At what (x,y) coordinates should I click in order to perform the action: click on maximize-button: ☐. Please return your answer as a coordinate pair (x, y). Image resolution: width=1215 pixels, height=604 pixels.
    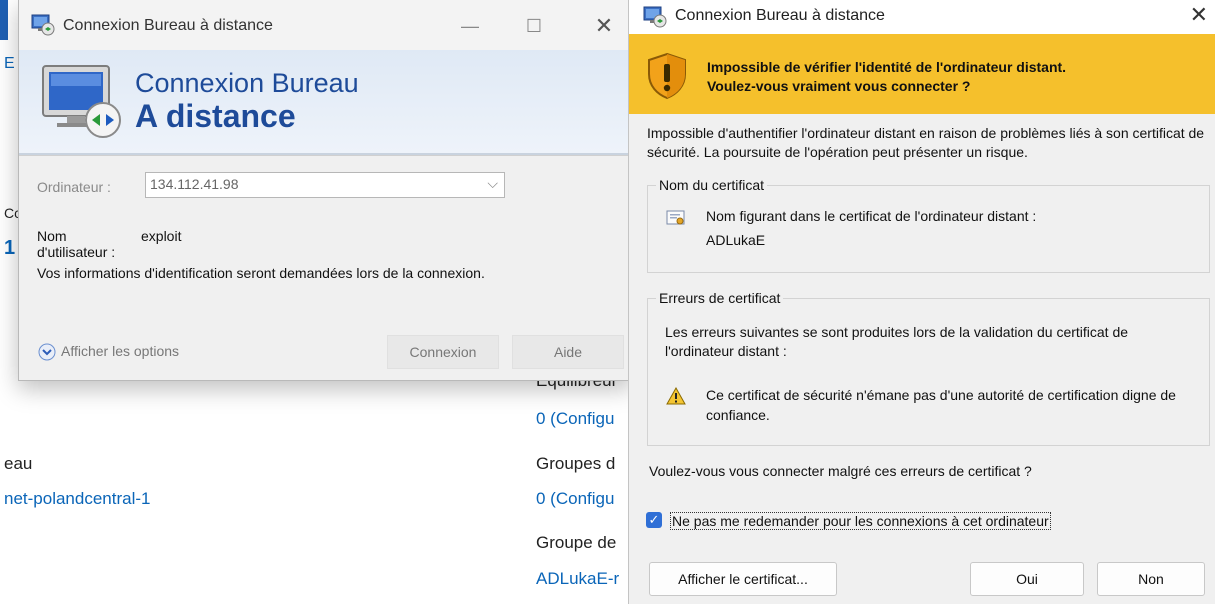
    Looking at the image, I should click on (534, 26).